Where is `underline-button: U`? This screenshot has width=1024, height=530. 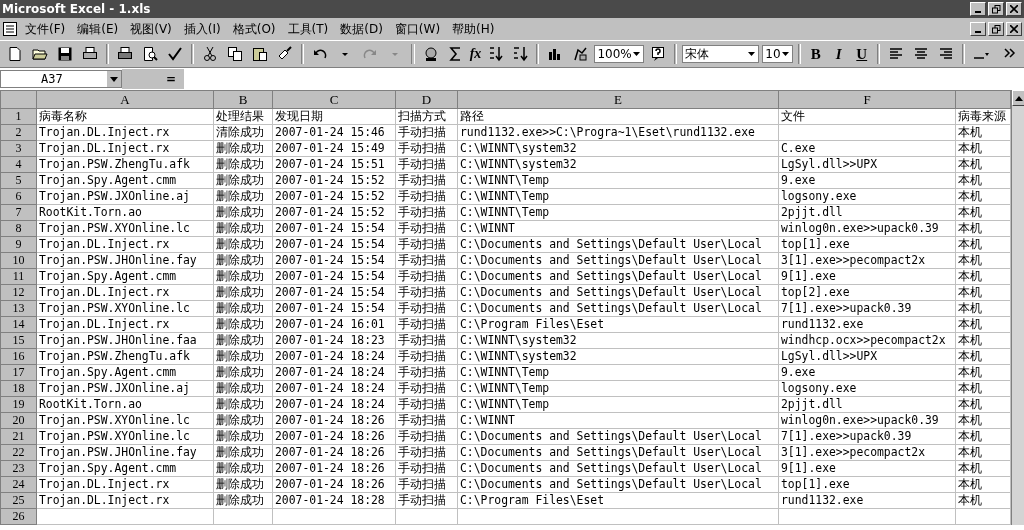
underline-button: U is located at coordinates (861, 54).